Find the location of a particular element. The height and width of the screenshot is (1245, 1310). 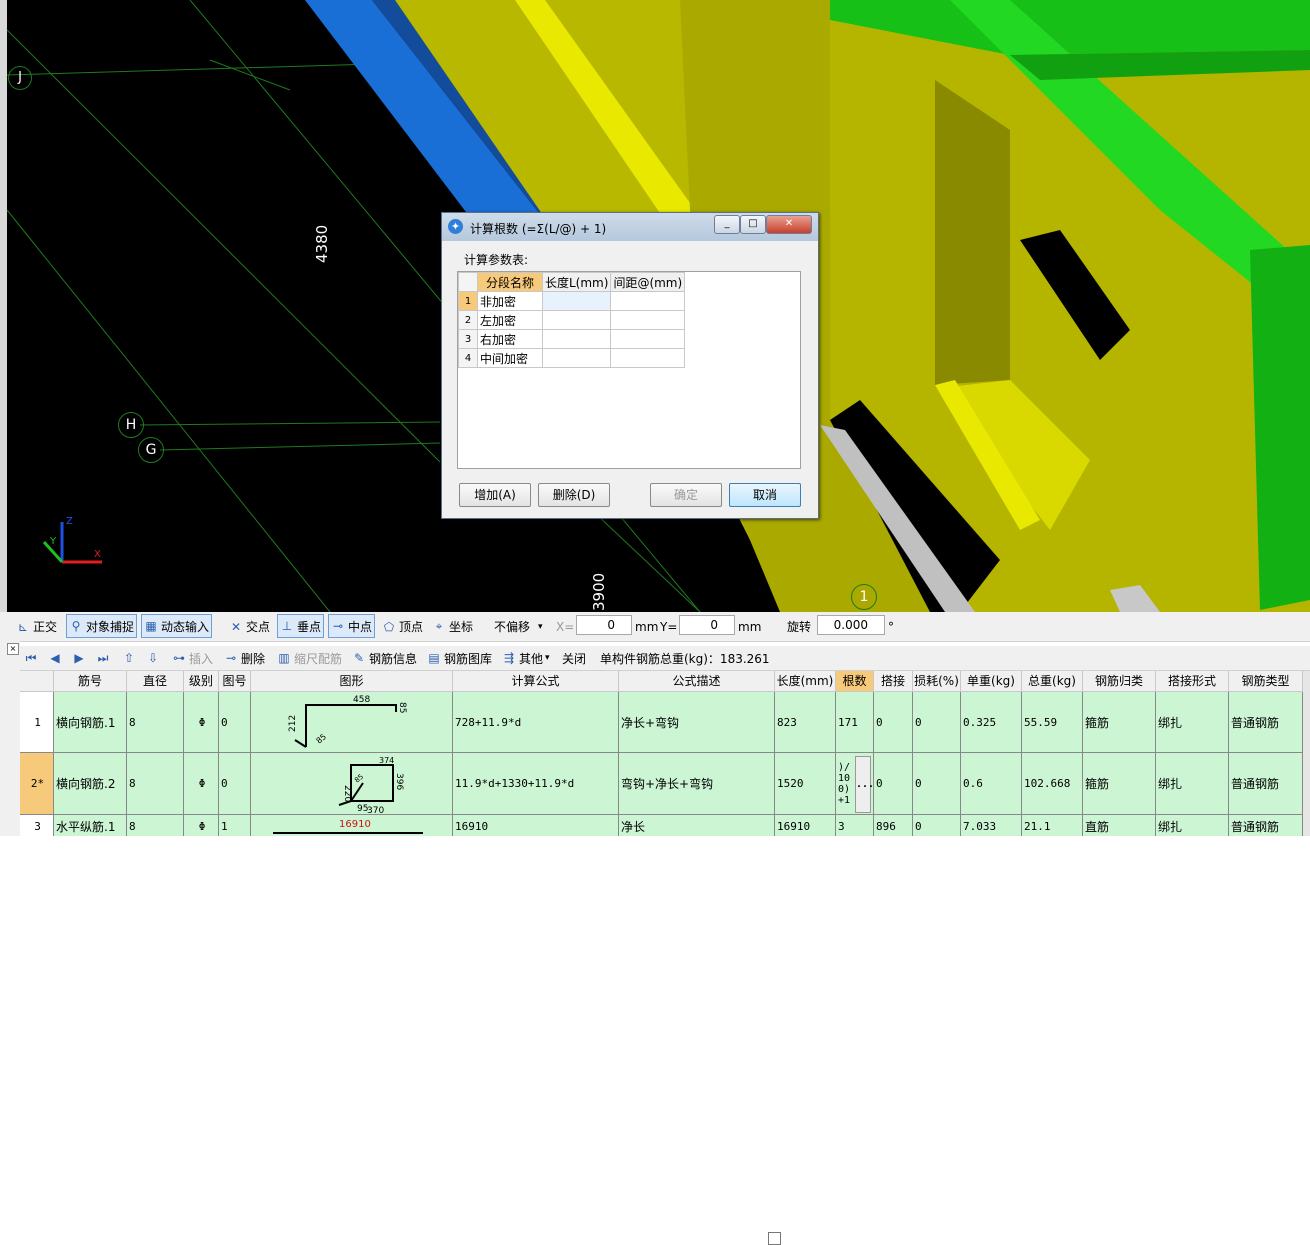

cell-category: 直筋 is located at coordinates (1119, 825).